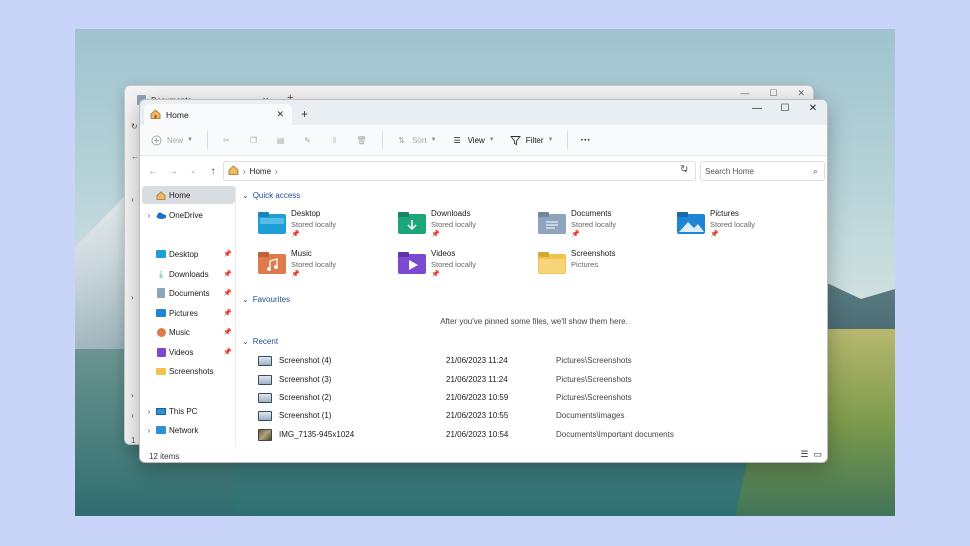 The height and width of the screenshot is (546, 970). Describe the element at coordinates (323, 227) in the screenshot. I see `quick-access-desktop: DesktopStored locally📌` at that location.